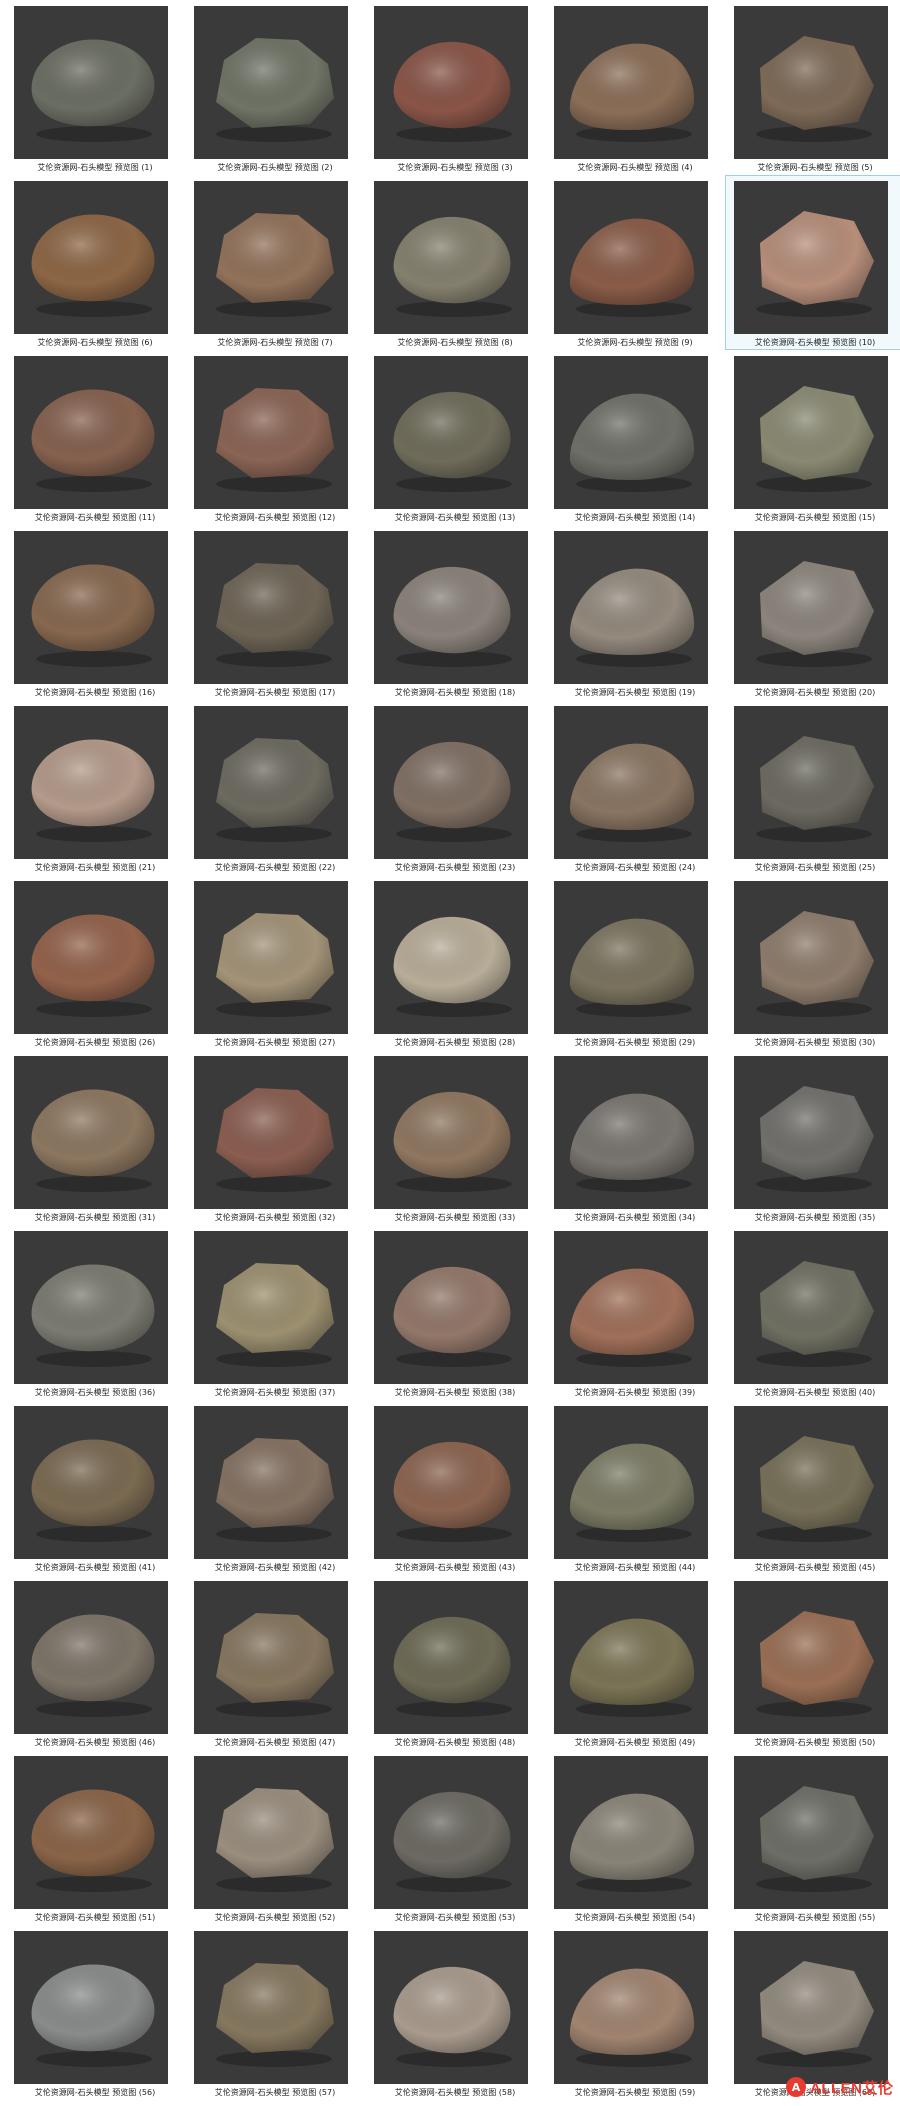  I want to click on thumbnail-caption: 艾伦资源网-石头模型 预览图 (33), so click(455, 1217).